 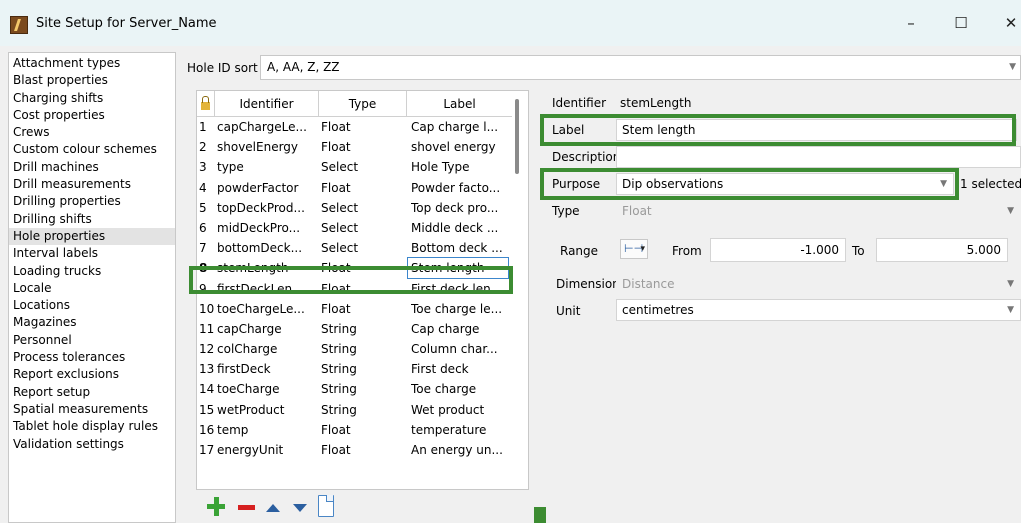 What do you see at coordinates (363, 104) in the screenshot?
I see `column-header-type: Type` at bounding box center [363, 104].